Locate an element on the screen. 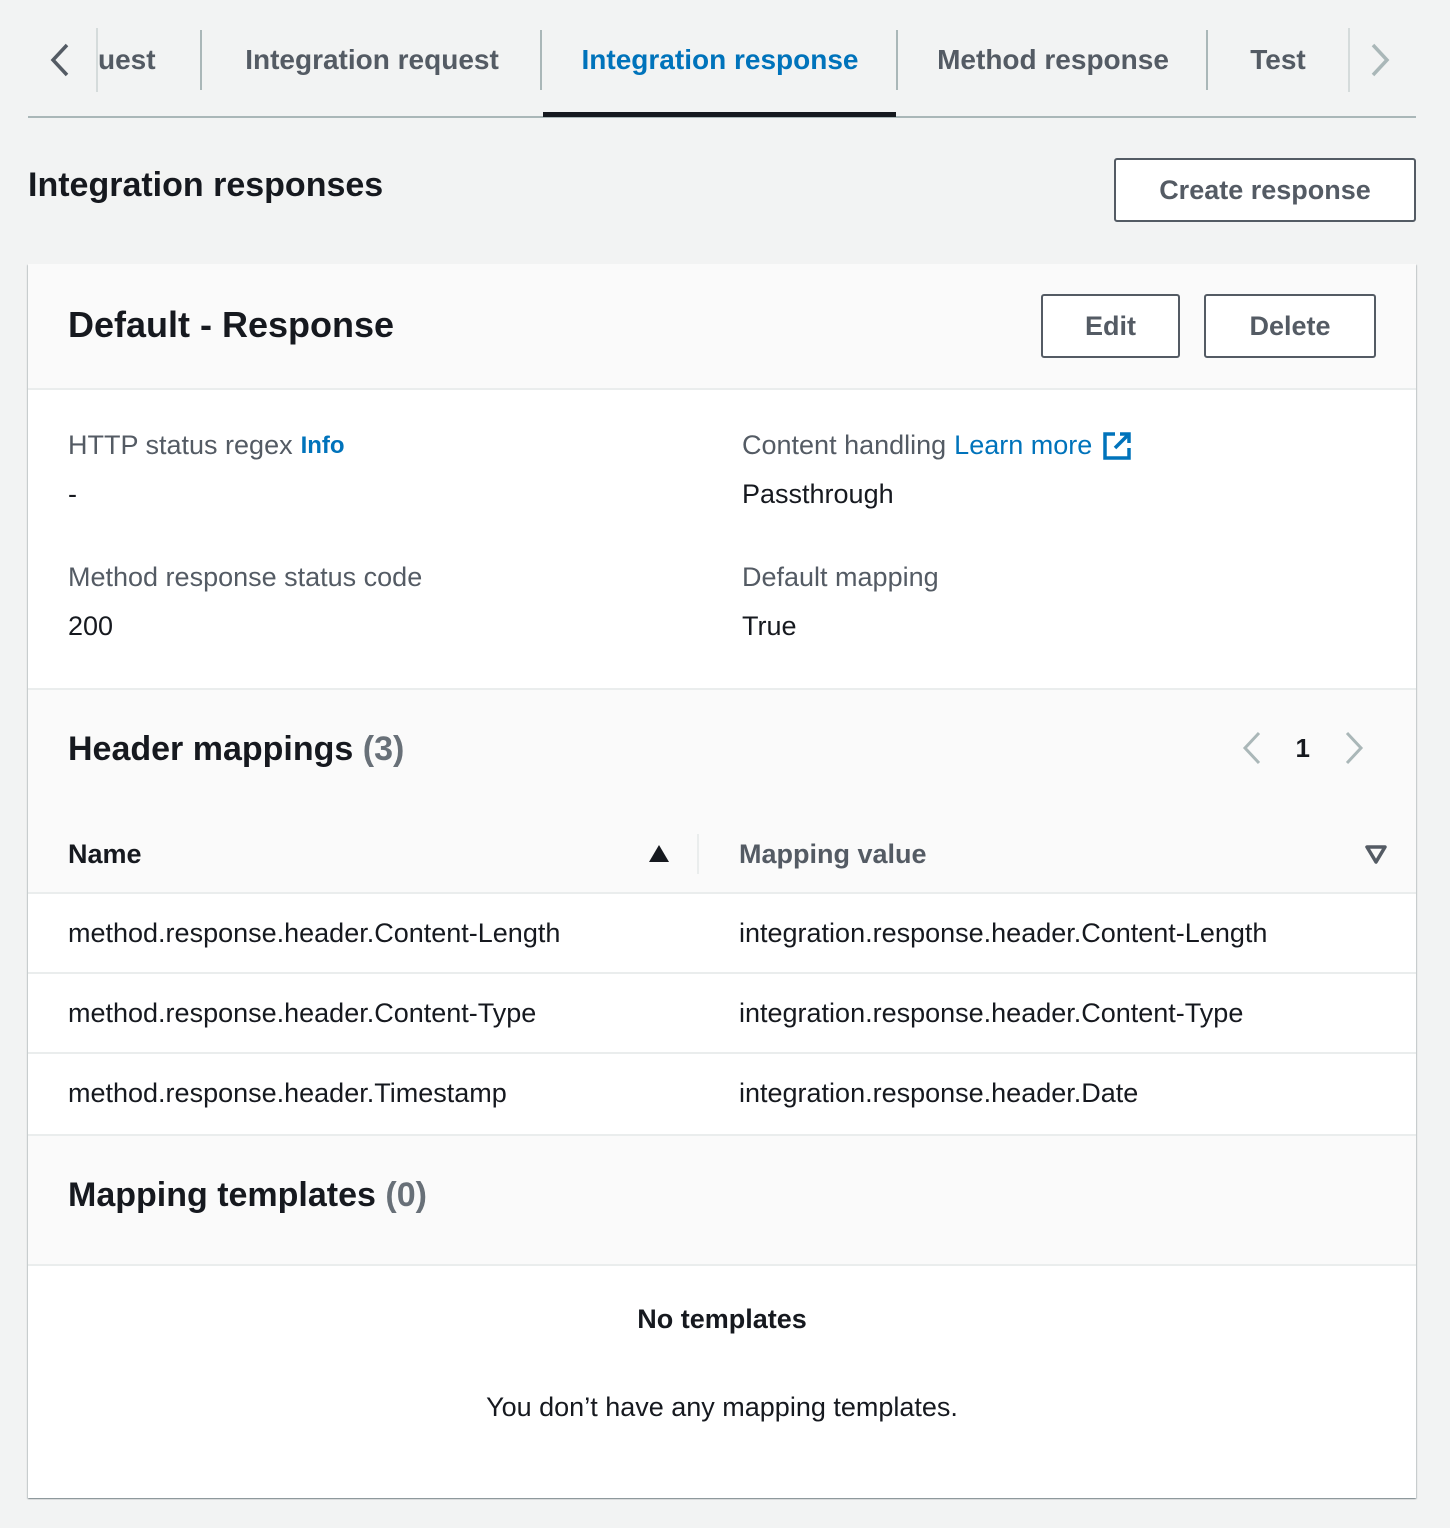 The width and height of the screenshot is (1450, 1528). method-response-status-code-label: Method response status code is located at coordinates (245, 577).